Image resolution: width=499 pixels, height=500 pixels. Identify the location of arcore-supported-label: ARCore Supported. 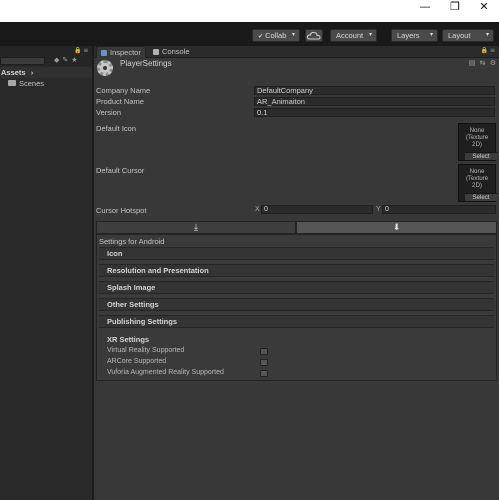
(137, 361).